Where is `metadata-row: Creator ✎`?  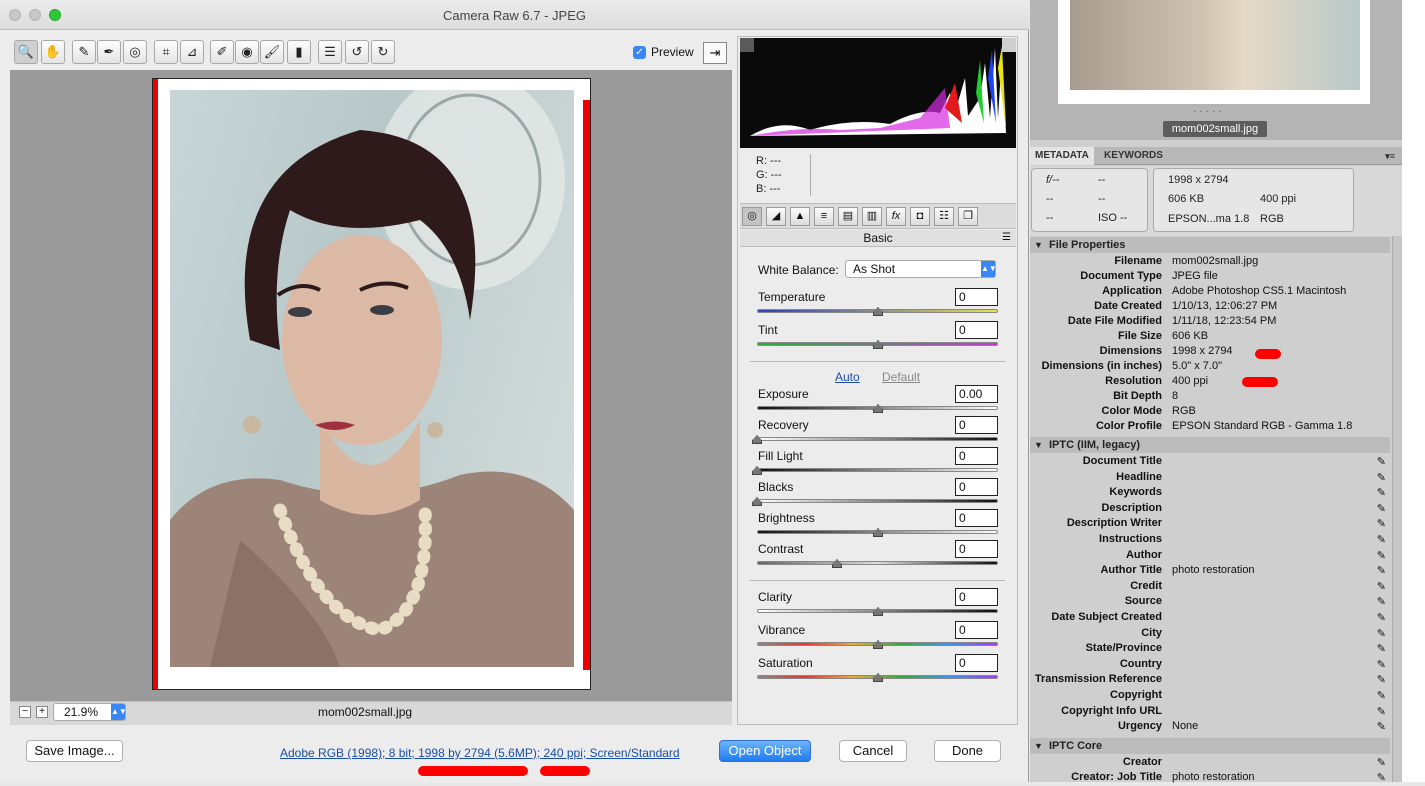 metadata-row: Creator ✎ is located at coordinates (1210, 763).